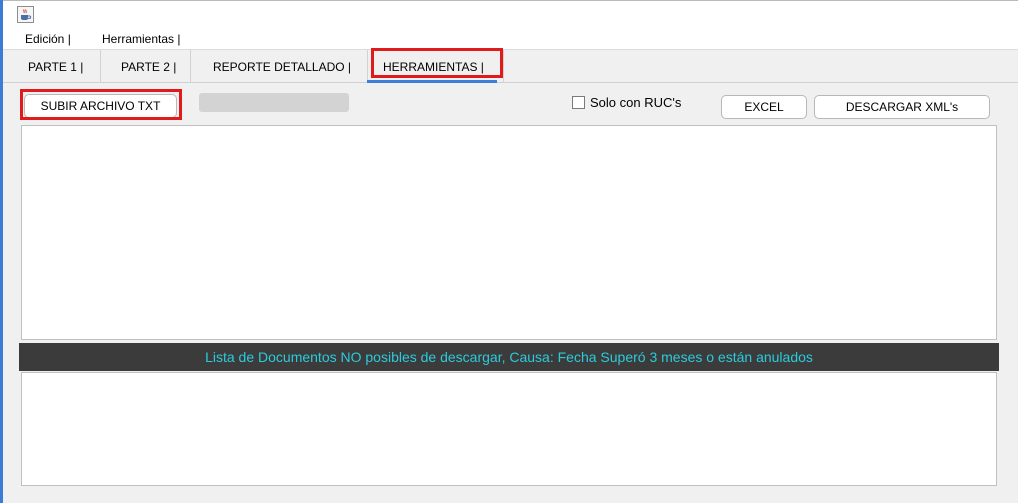 This screenshot has height=503, width=1018. What do you see at coordinates (578, 102) in the screenshot?
I see `checkbox-unchecked-icon` at bounding box center [578, 102].